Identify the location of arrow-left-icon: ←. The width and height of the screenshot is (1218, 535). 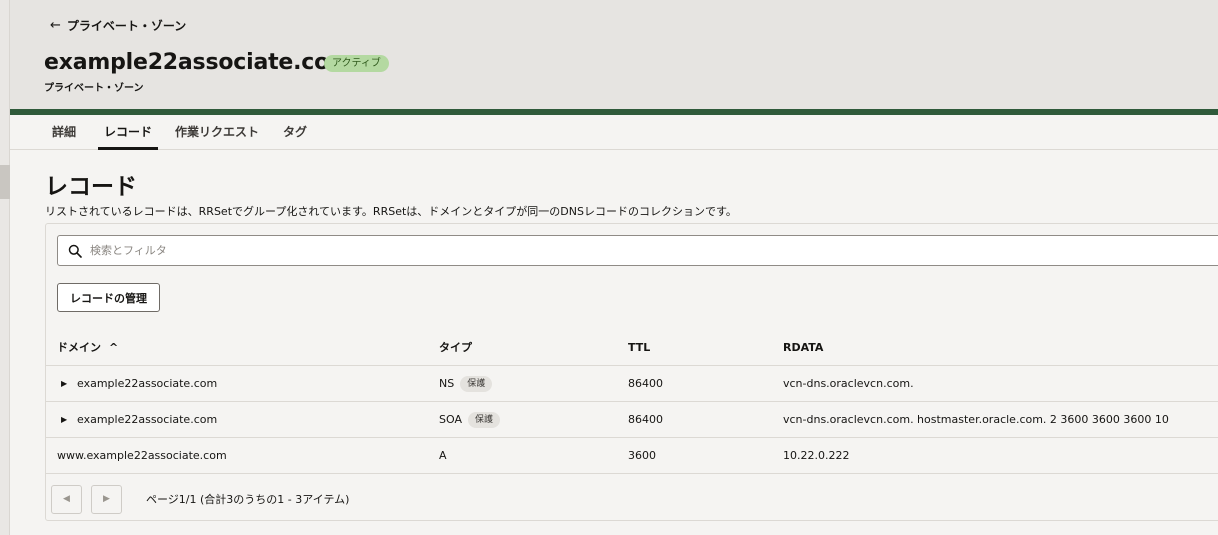
(55, 25).